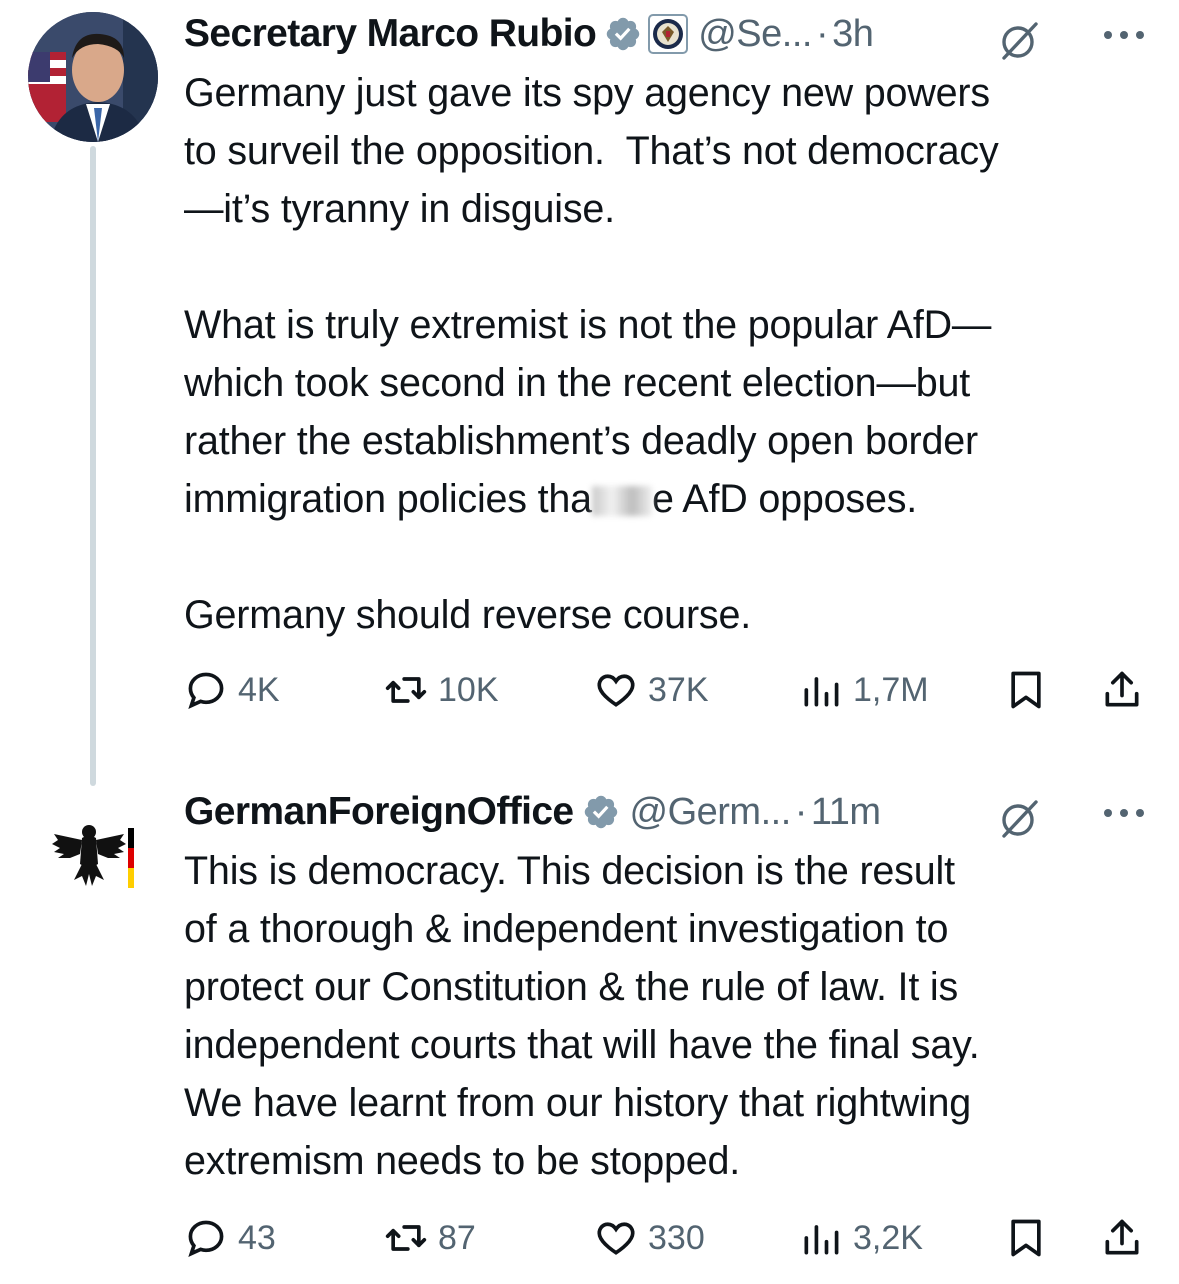  I want to click on avatar-eagle, so click(95, 858).